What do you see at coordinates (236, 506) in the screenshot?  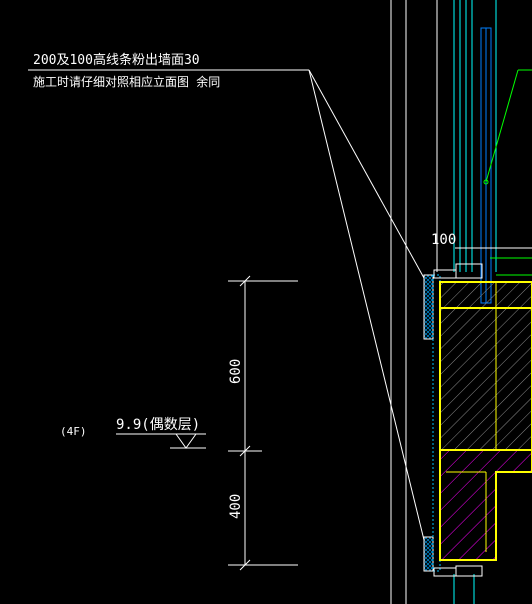 I see `lower-height-label: 400` at bounding box center [236, 506].